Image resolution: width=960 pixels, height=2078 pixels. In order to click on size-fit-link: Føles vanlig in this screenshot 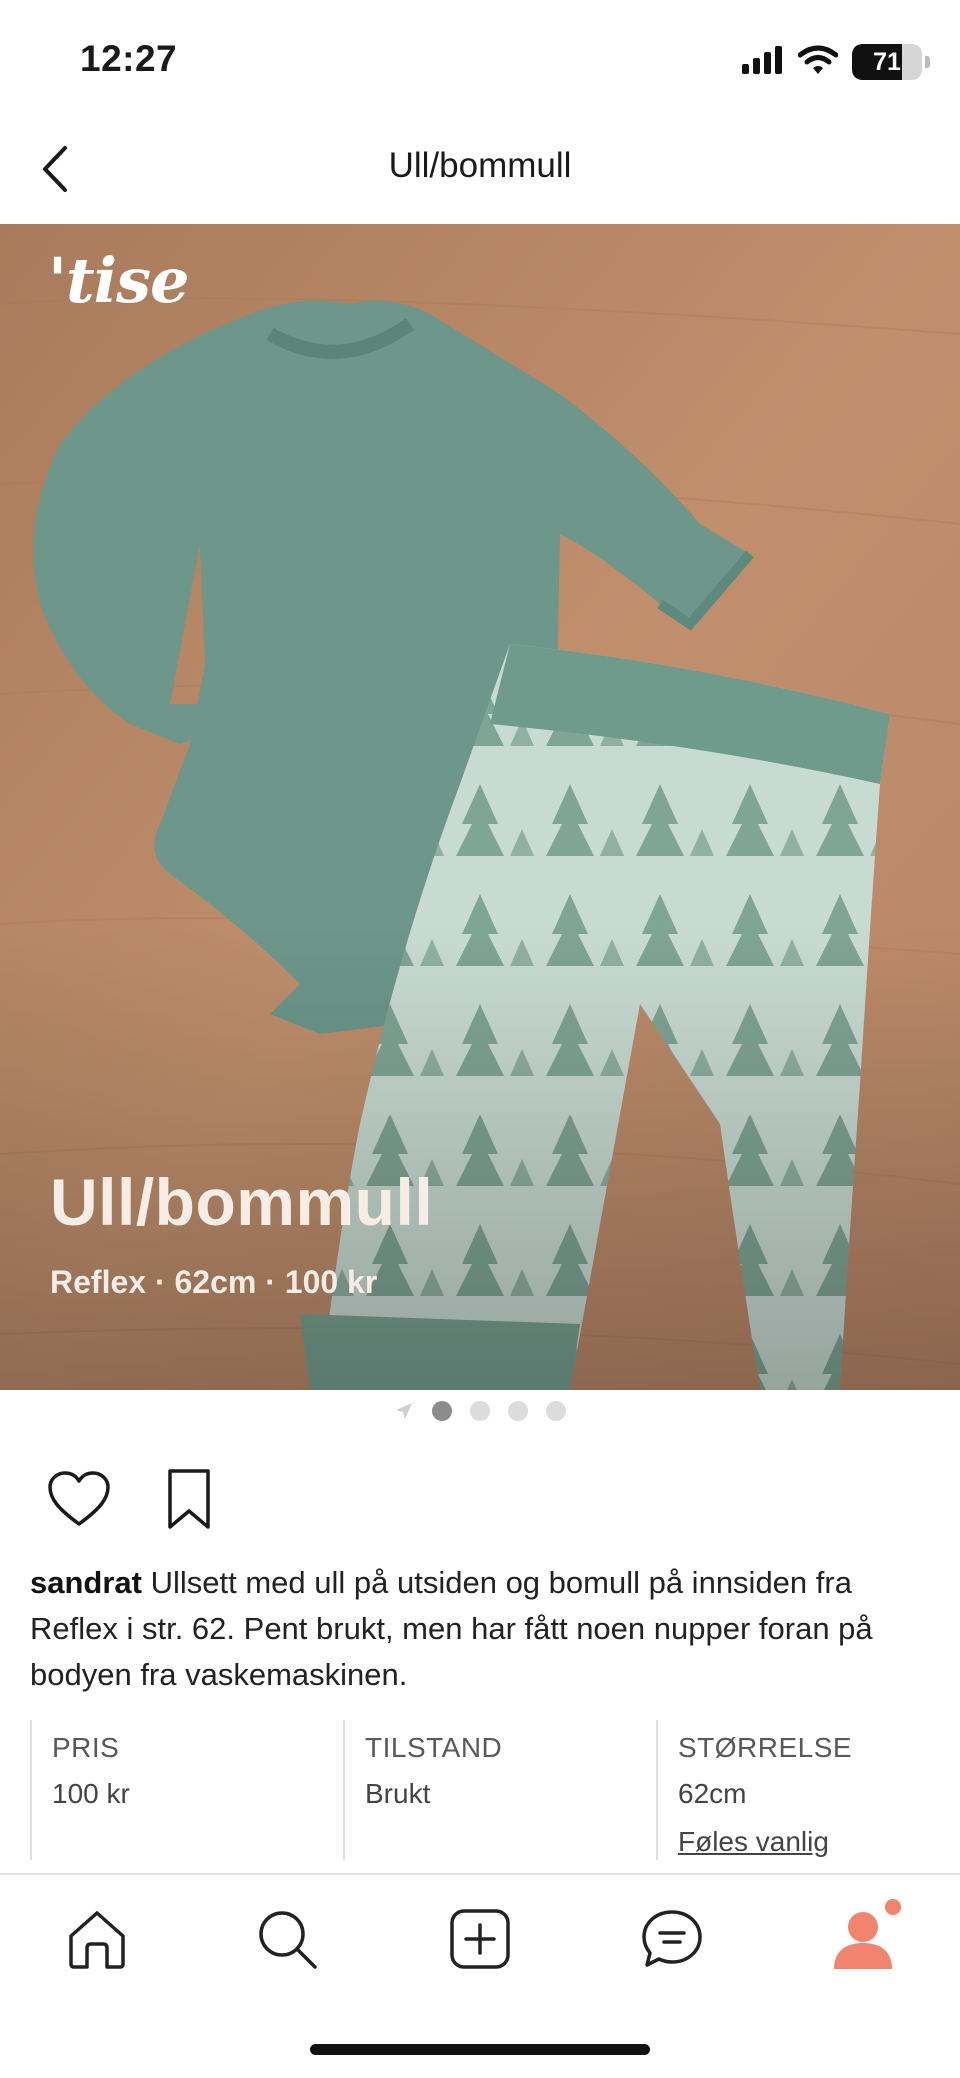, I will do `click(813, 1842)`.